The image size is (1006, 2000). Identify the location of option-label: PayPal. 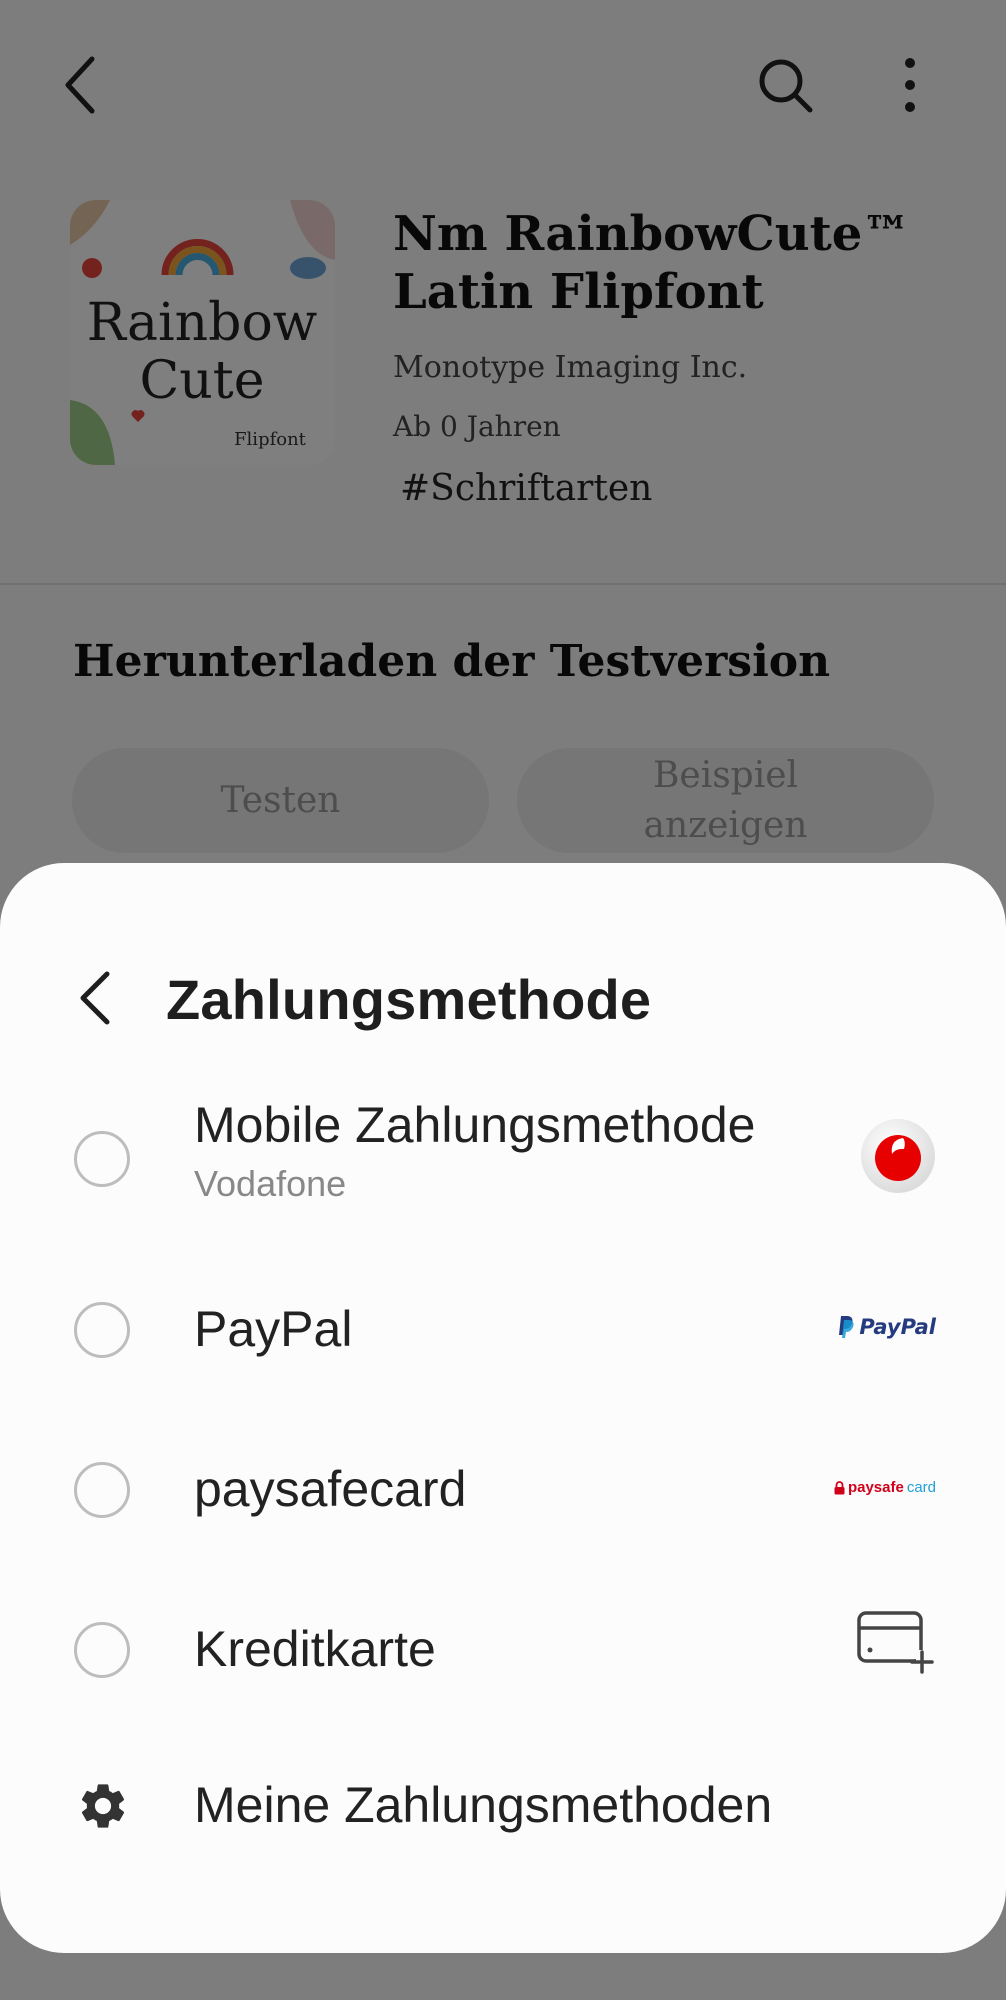
(273, 1329).